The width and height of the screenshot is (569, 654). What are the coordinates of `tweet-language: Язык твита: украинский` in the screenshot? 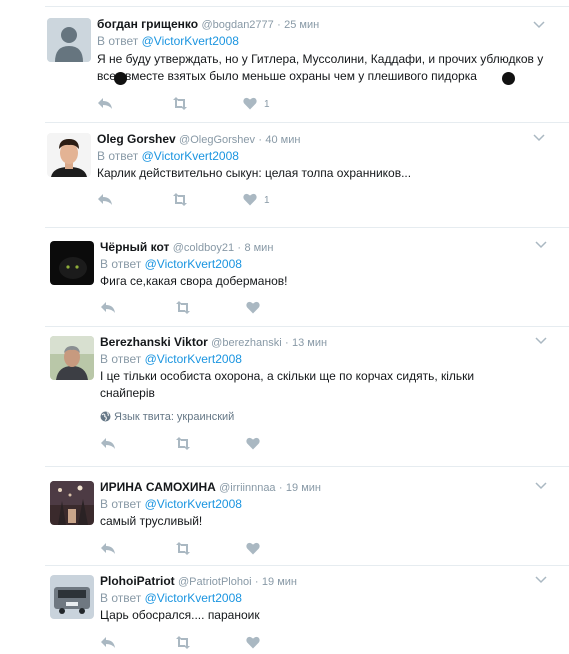 It's located at (167, 417).